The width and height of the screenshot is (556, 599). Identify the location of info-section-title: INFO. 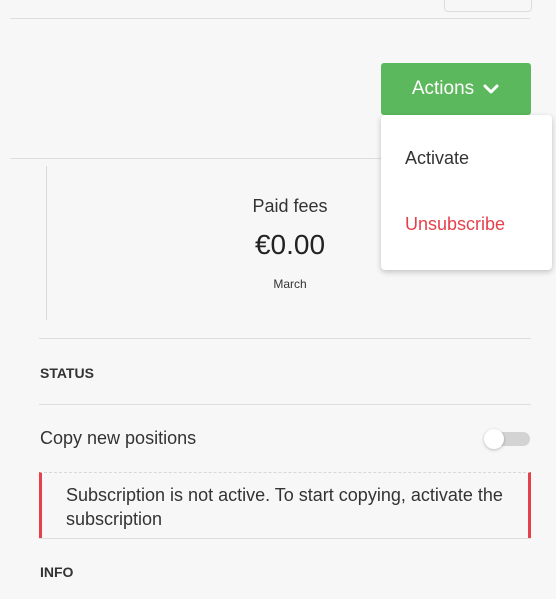
(57, 572).